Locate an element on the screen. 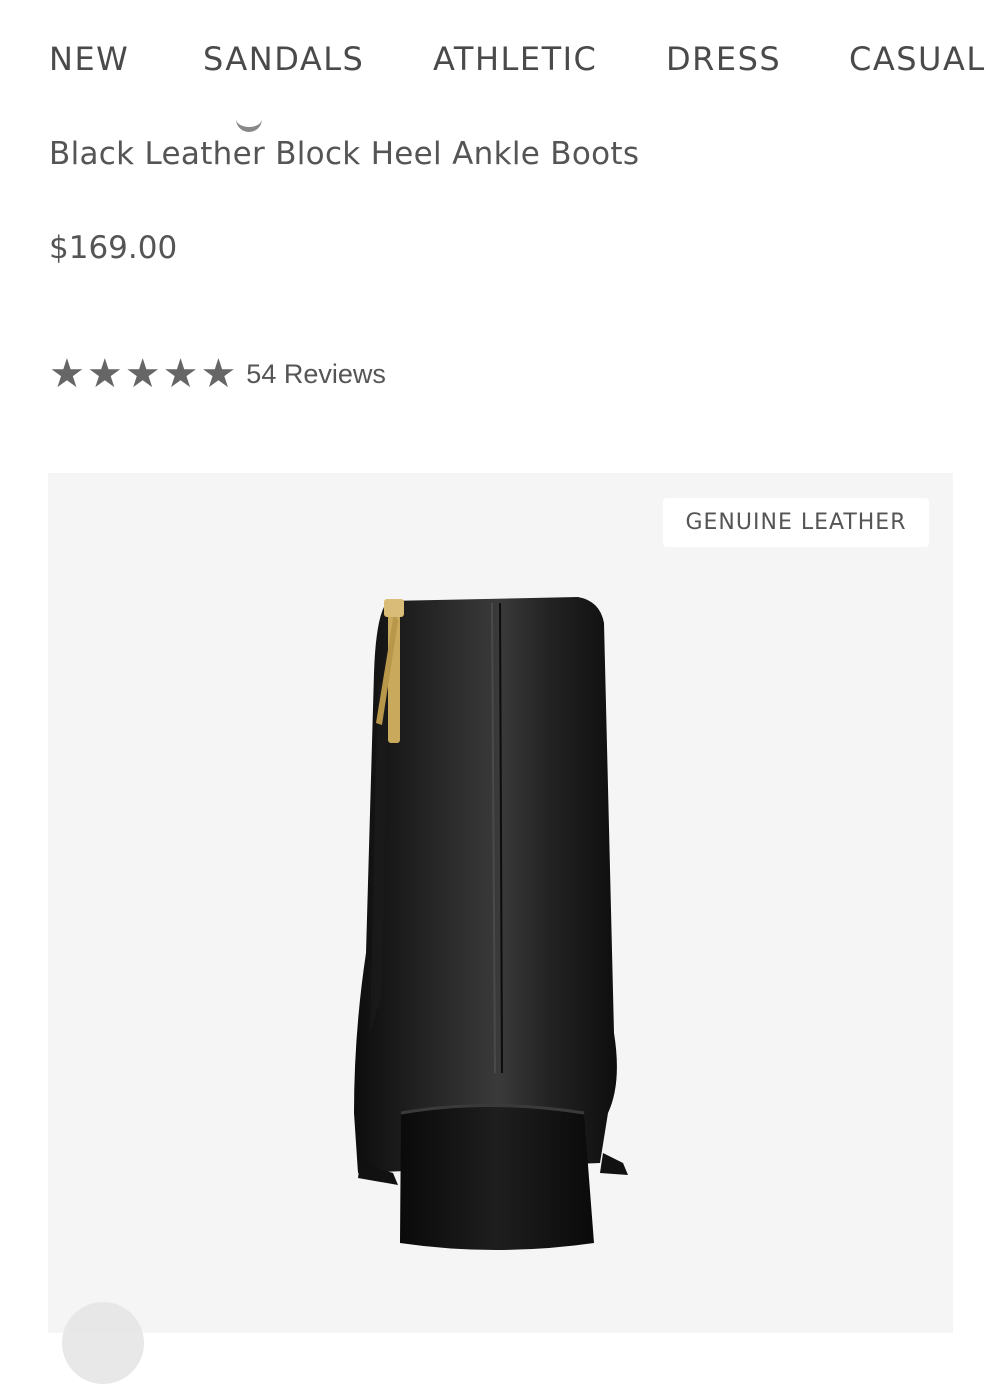  nav-item-new: NEW is located at coordinates (89, 59).